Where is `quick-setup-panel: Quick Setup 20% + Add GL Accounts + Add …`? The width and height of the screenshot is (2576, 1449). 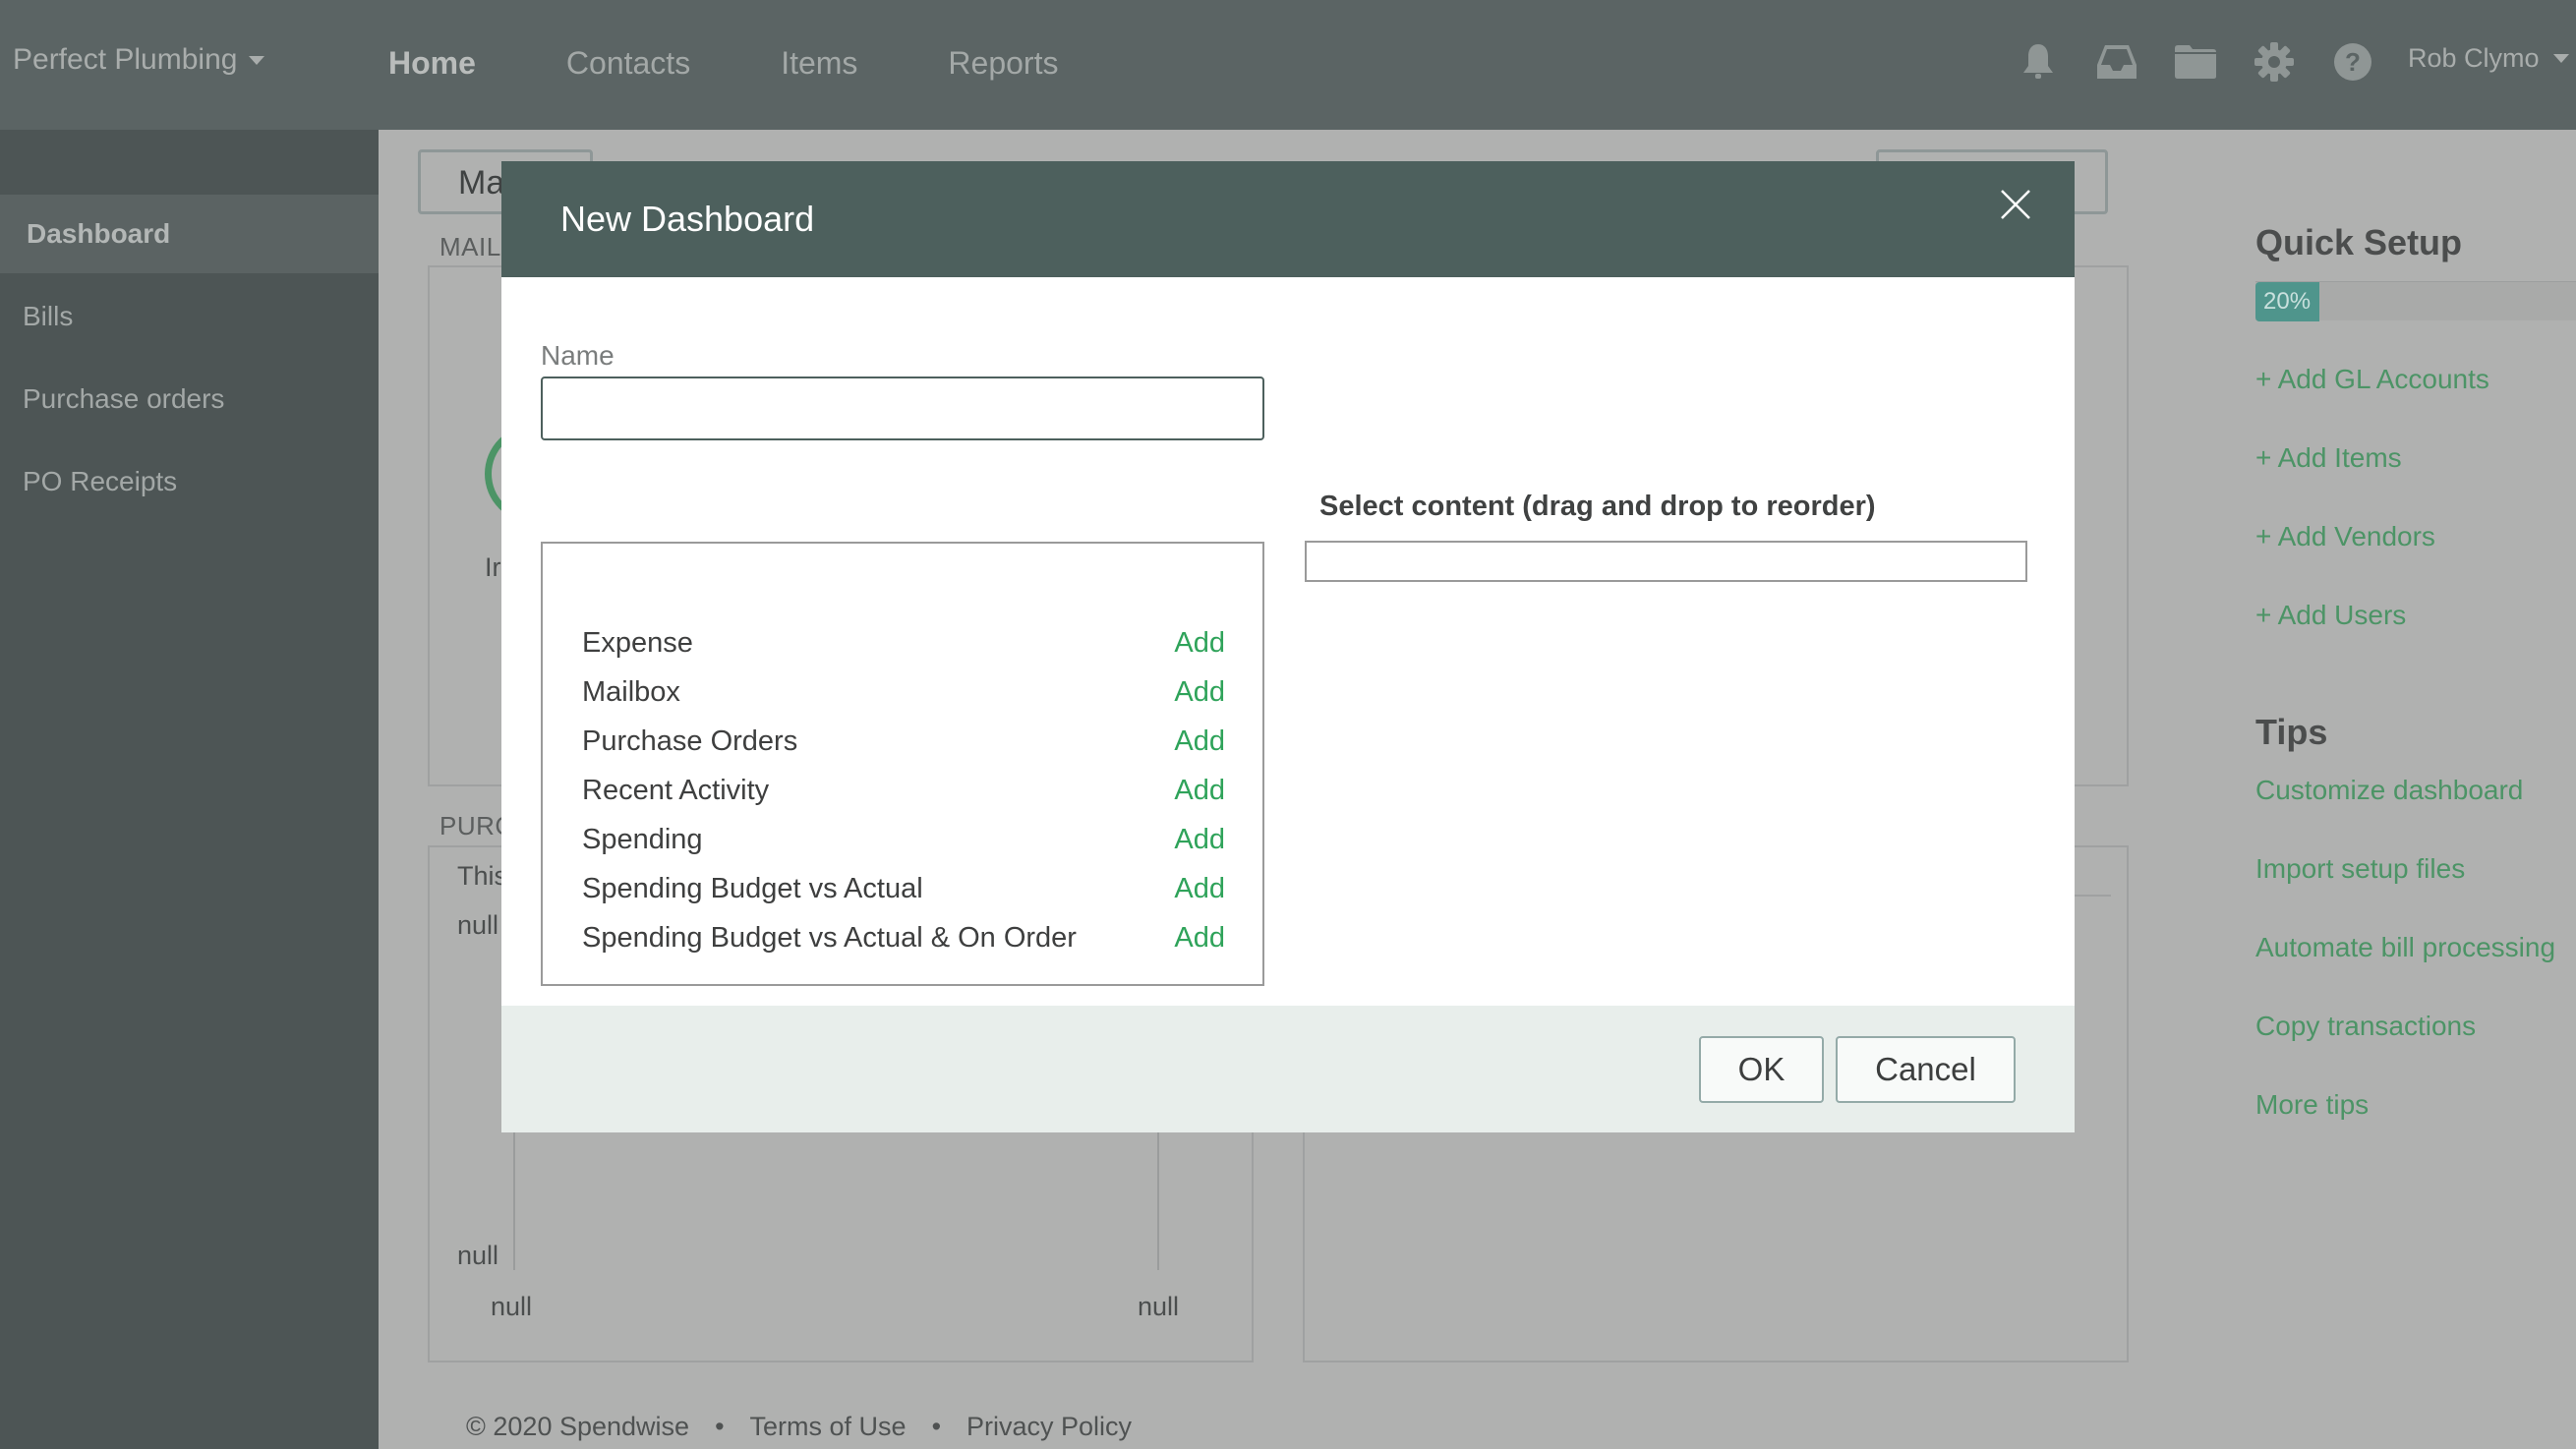
quick-setup-panel: Quick Setup 20% + Add GL Accounts + Add … is located at coordinates (2415, 789).